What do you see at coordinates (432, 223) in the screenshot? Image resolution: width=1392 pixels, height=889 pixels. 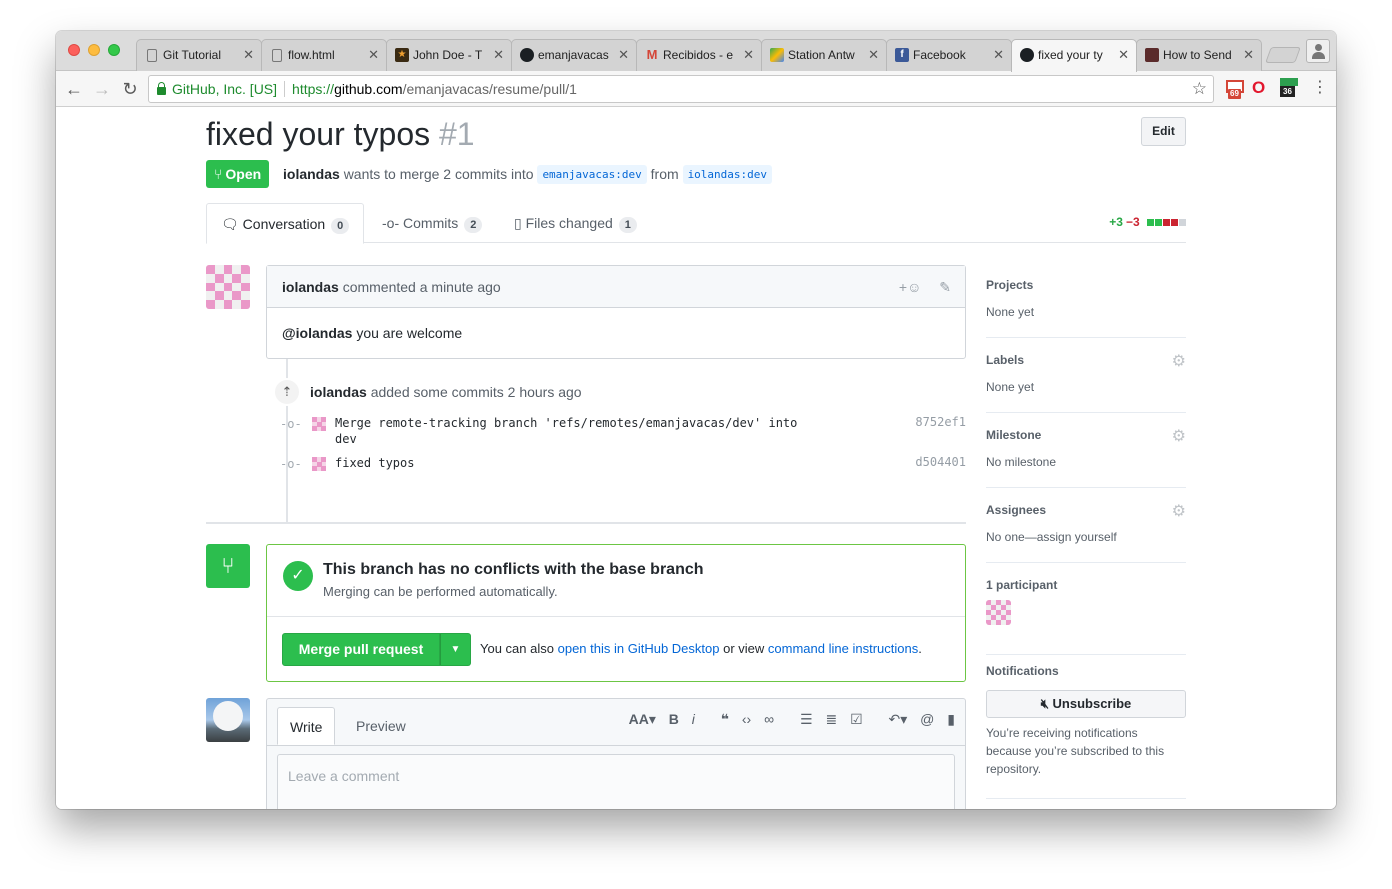 I see `tab-commits: -o- Commits 2` at bounding box center [432, 223].